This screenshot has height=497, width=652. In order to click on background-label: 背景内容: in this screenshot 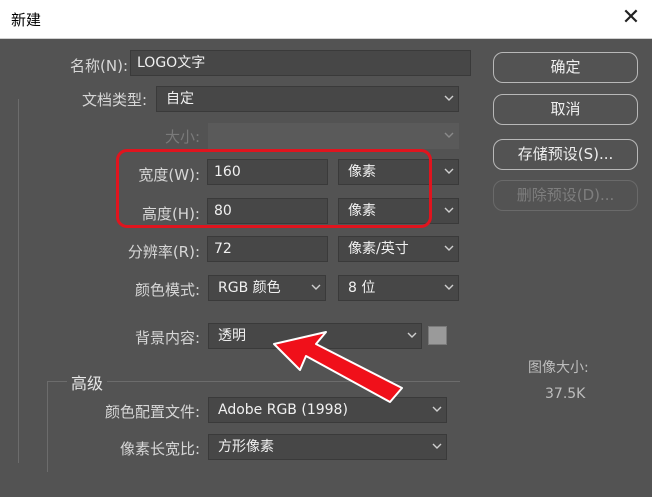, I will do `click(167, 338)`.